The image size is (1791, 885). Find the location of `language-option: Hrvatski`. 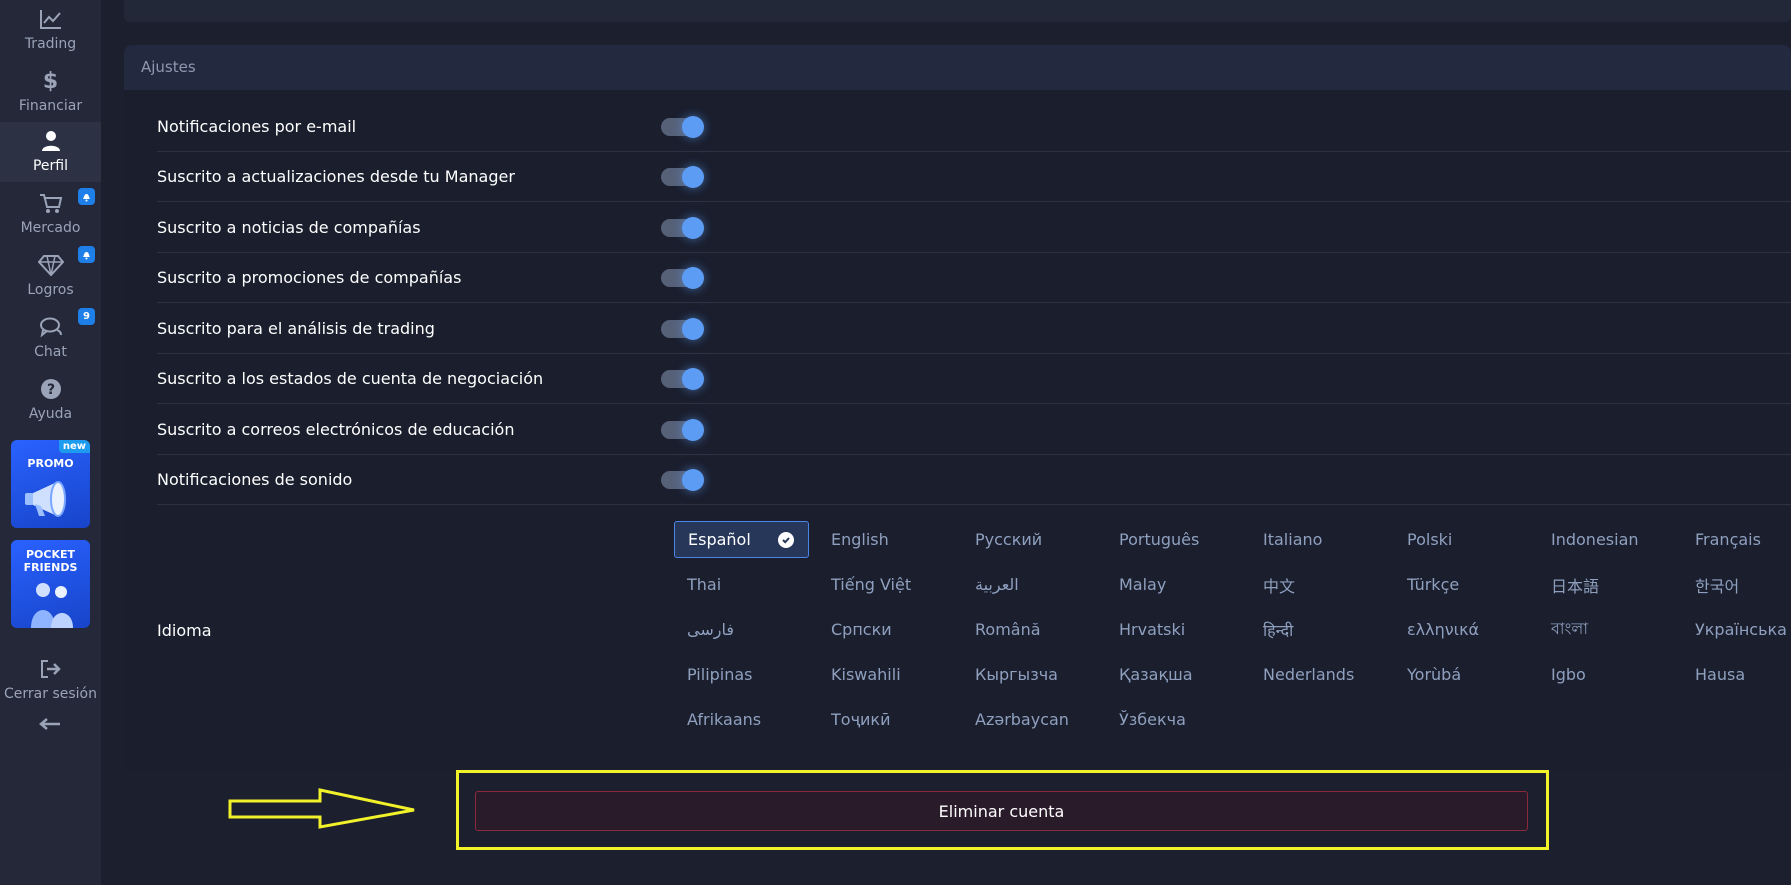

language-option: Hrvatski is located at coordinates (1173, 629).